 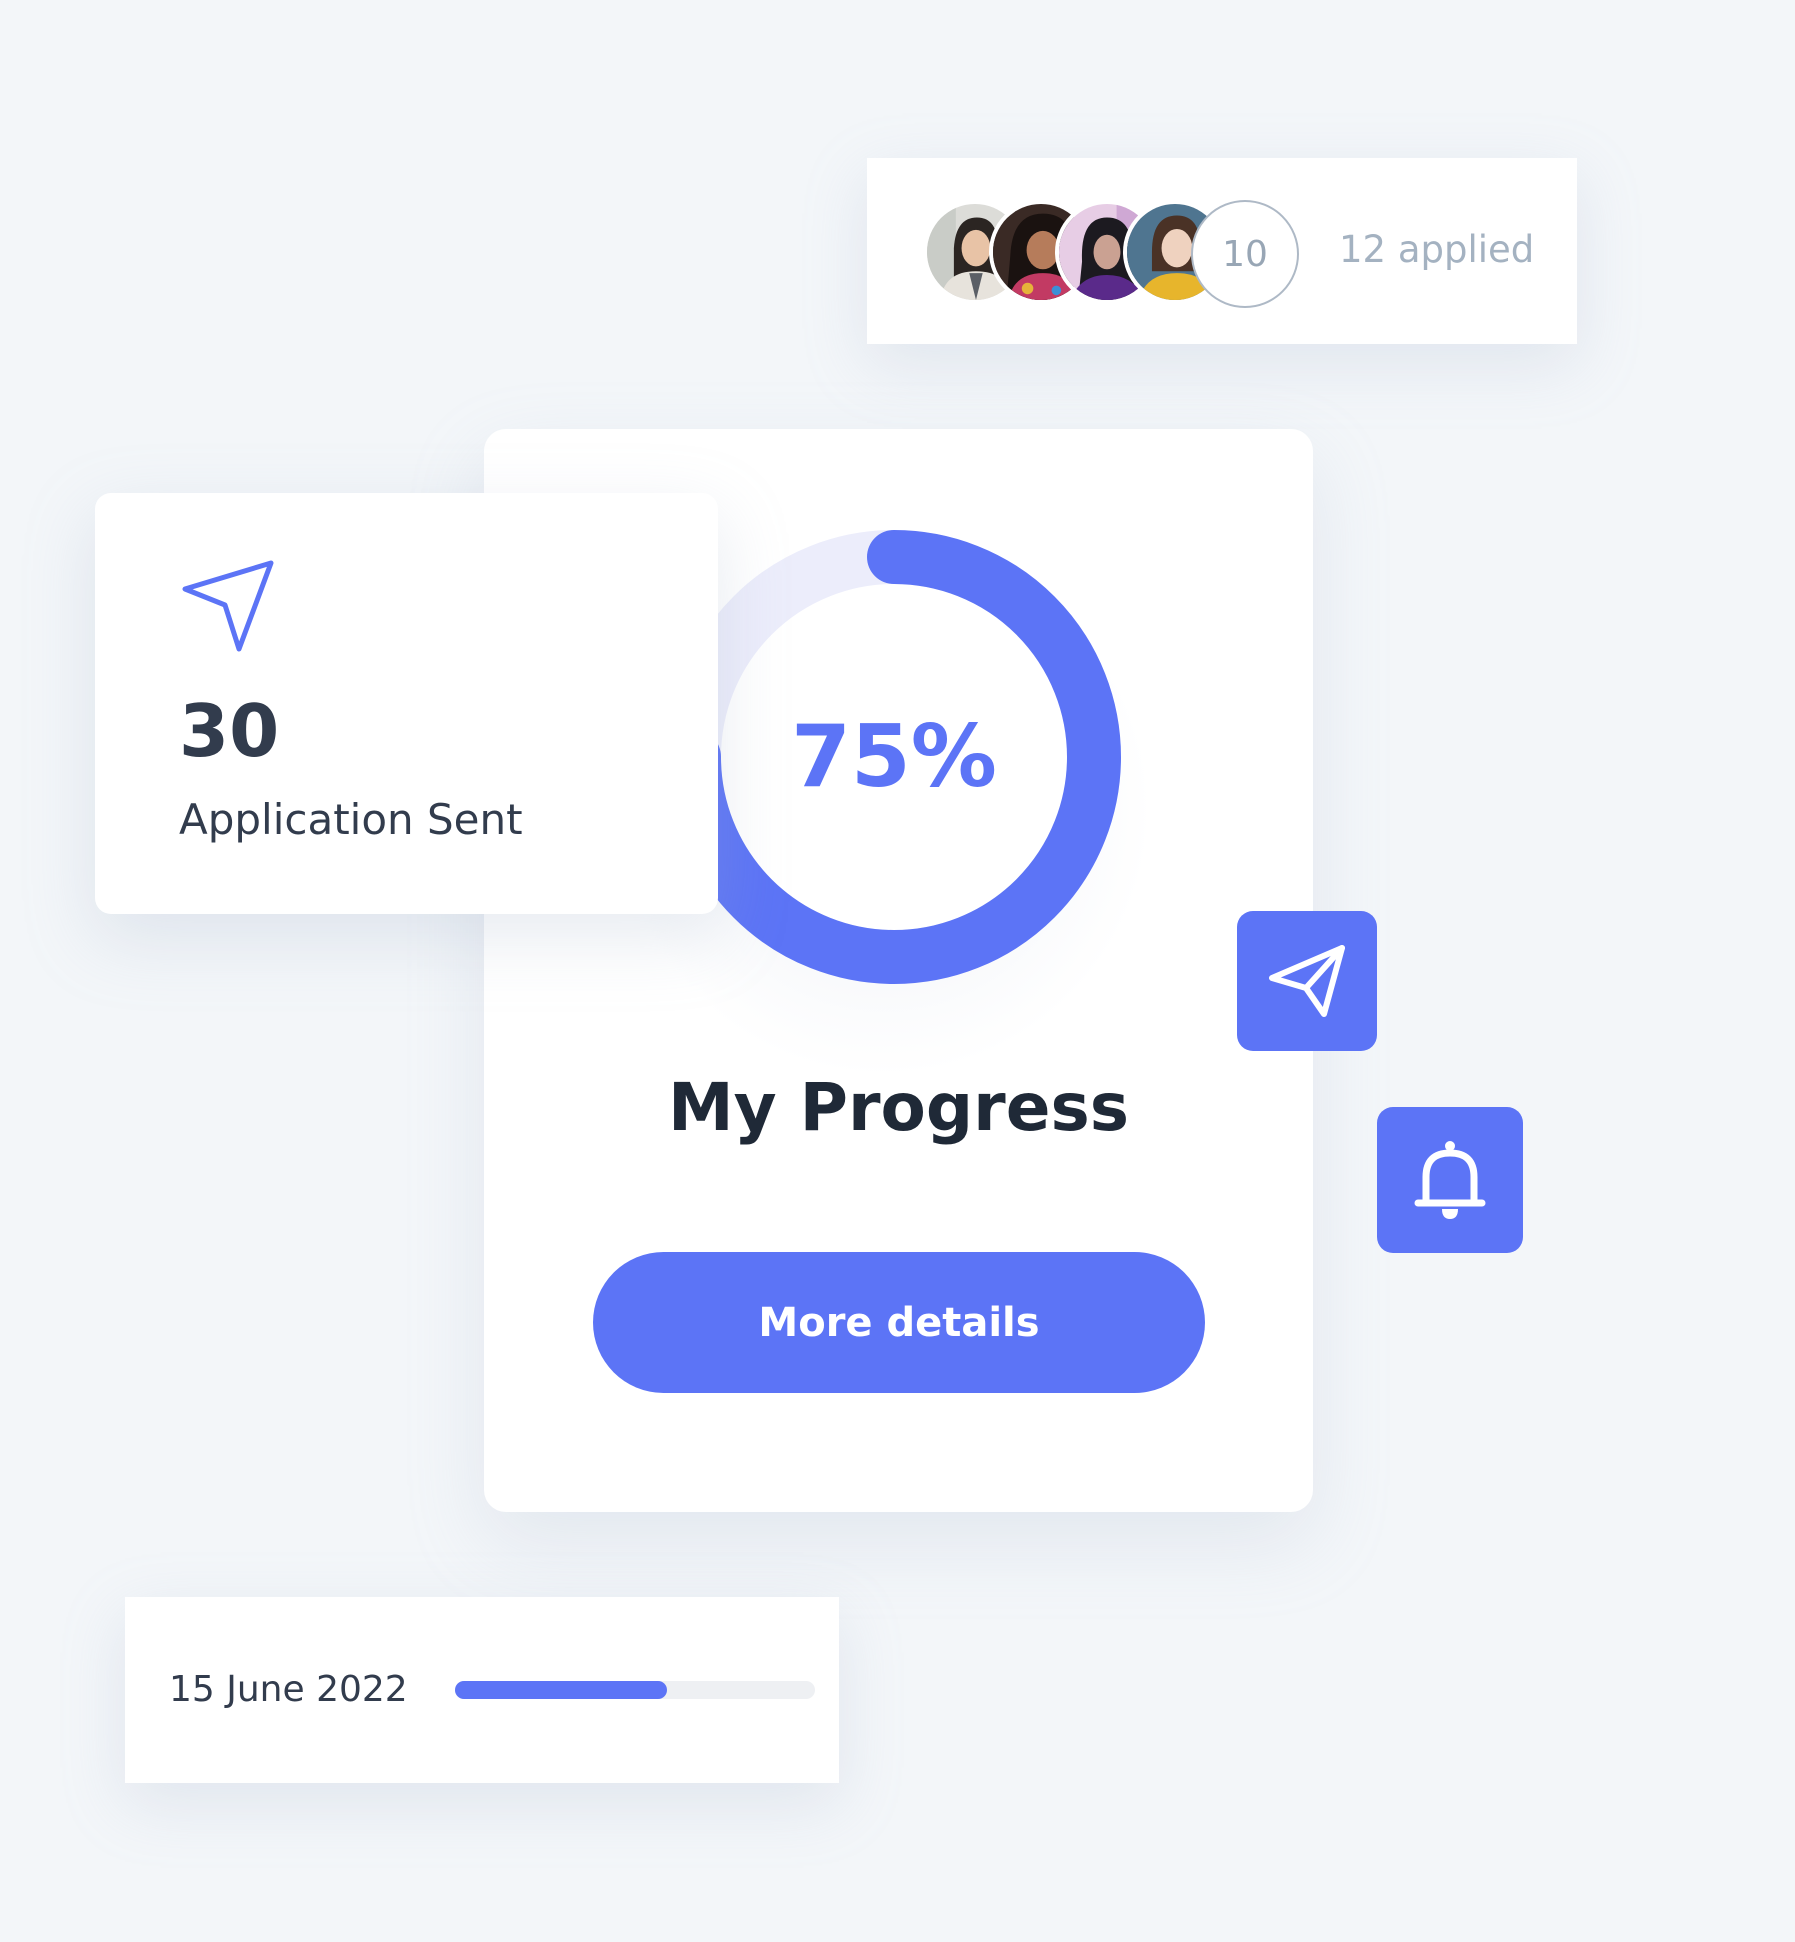 What do you see at coordinates (561, 1690) in the screenshot?
I see `date-progress-fill` at bounding box center [561, 1690].